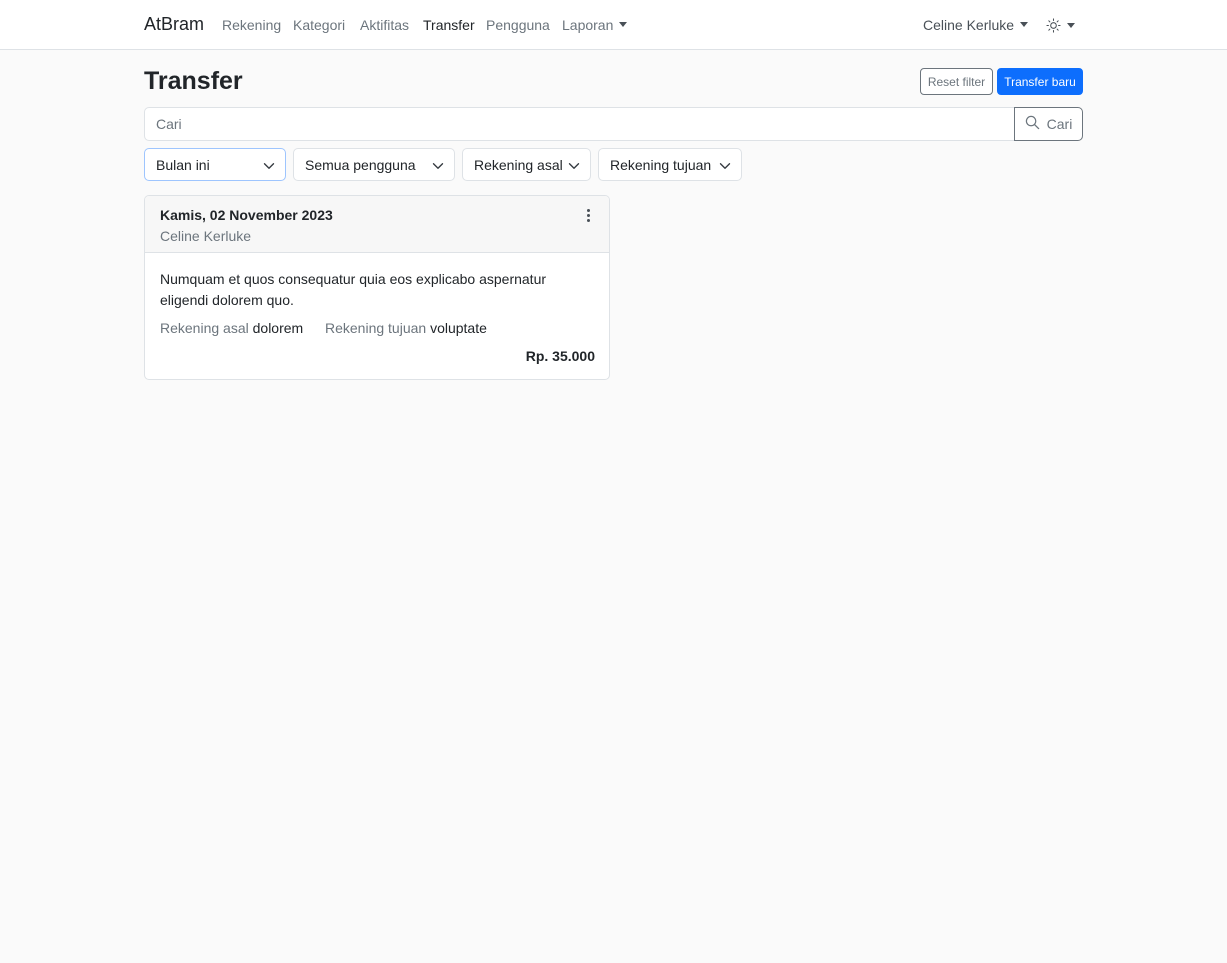 The image size is (1227, 963). What do you see at coordinates (204, 328) in the screenshot?
I see `source-account-label: Rekening asal` at bounding box center [204, 328].